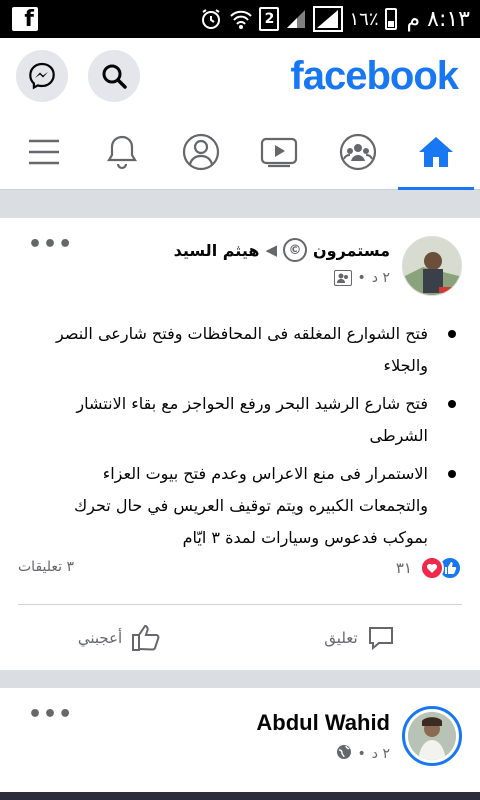  I want to click on tab-groups, so click(358, 152).